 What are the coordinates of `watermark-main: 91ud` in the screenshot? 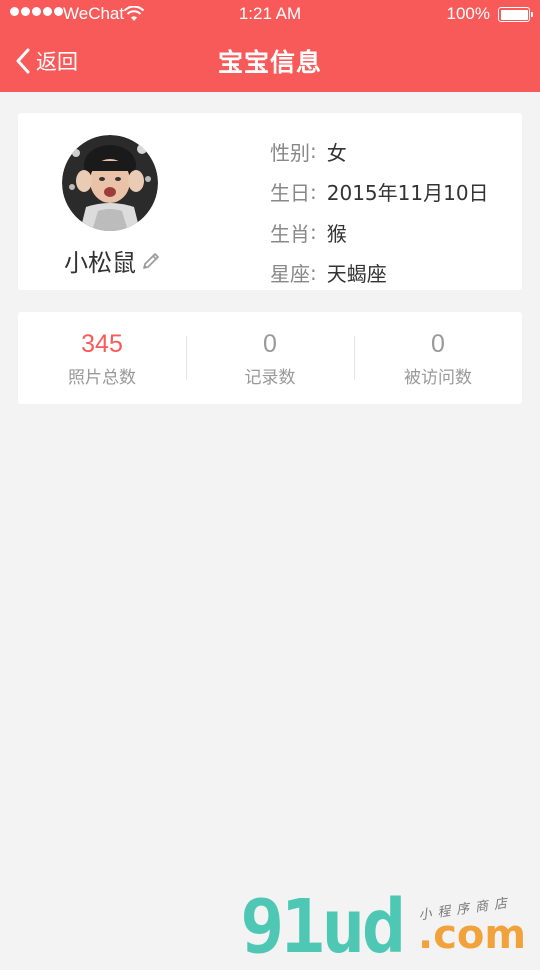 It's located at (323, 927).